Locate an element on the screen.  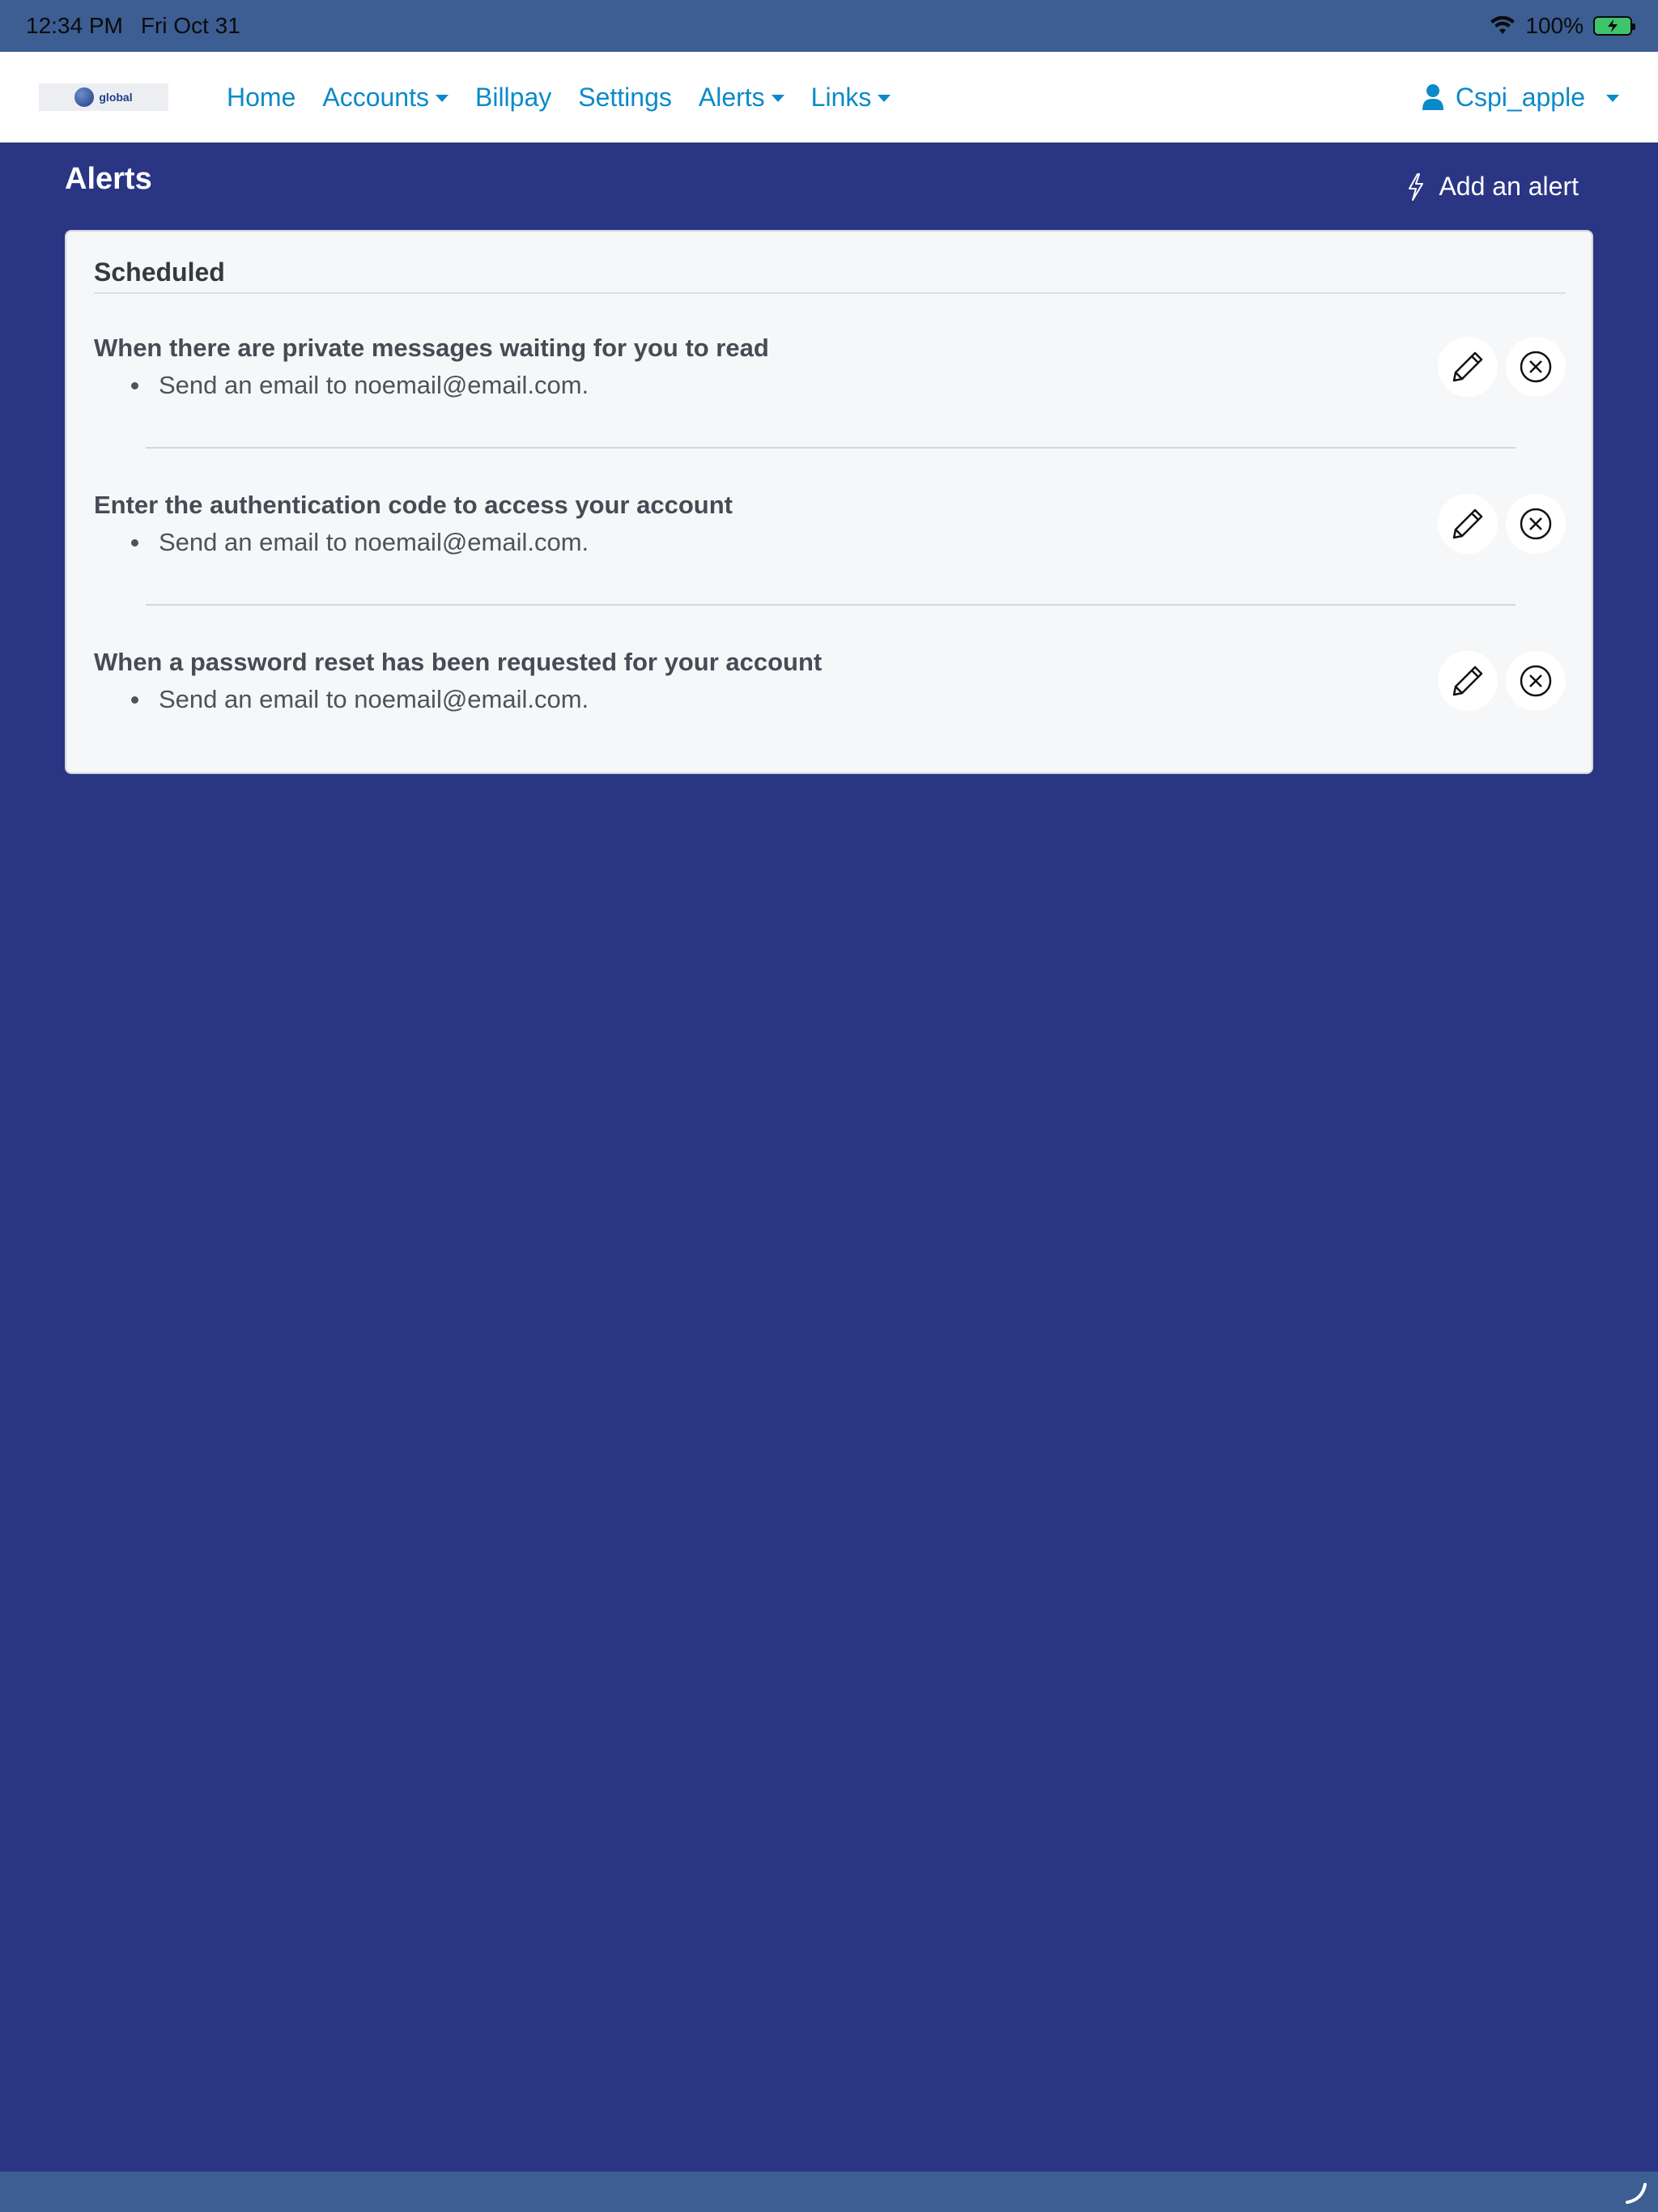
nav-link-label: Settings is located at coordinates (625, 97).